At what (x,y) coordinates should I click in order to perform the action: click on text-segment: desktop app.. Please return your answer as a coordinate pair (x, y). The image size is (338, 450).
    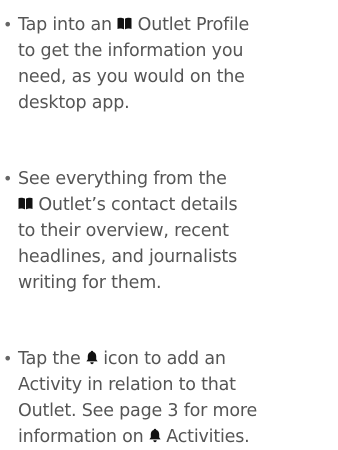
    Looking at the image, I should click on (74, 103).